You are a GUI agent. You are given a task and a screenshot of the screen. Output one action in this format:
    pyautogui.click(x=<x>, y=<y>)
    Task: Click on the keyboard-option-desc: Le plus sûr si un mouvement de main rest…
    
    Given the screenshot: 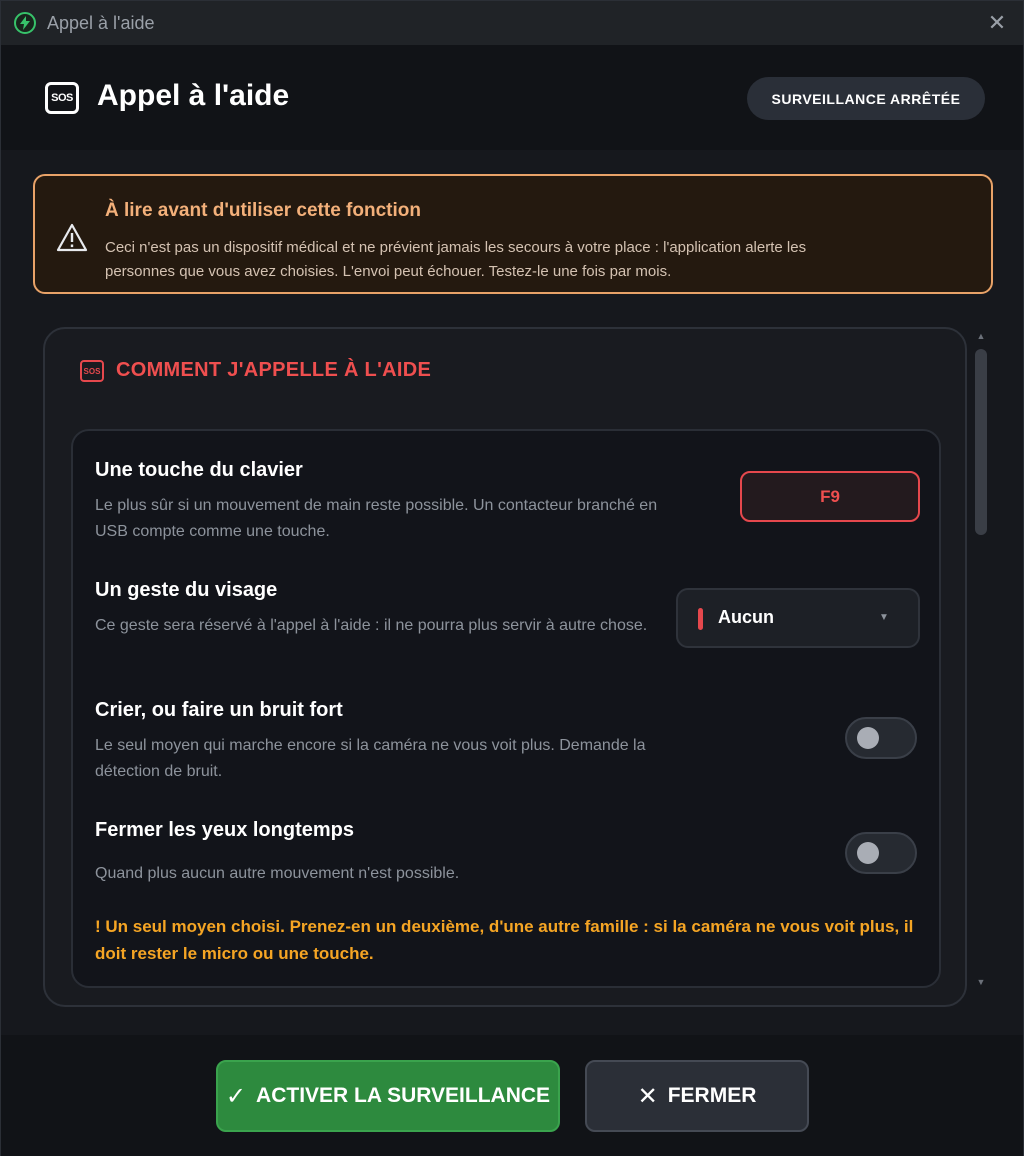 What is the action you would take?
    pyautogui.click(x=376, y=518)
    